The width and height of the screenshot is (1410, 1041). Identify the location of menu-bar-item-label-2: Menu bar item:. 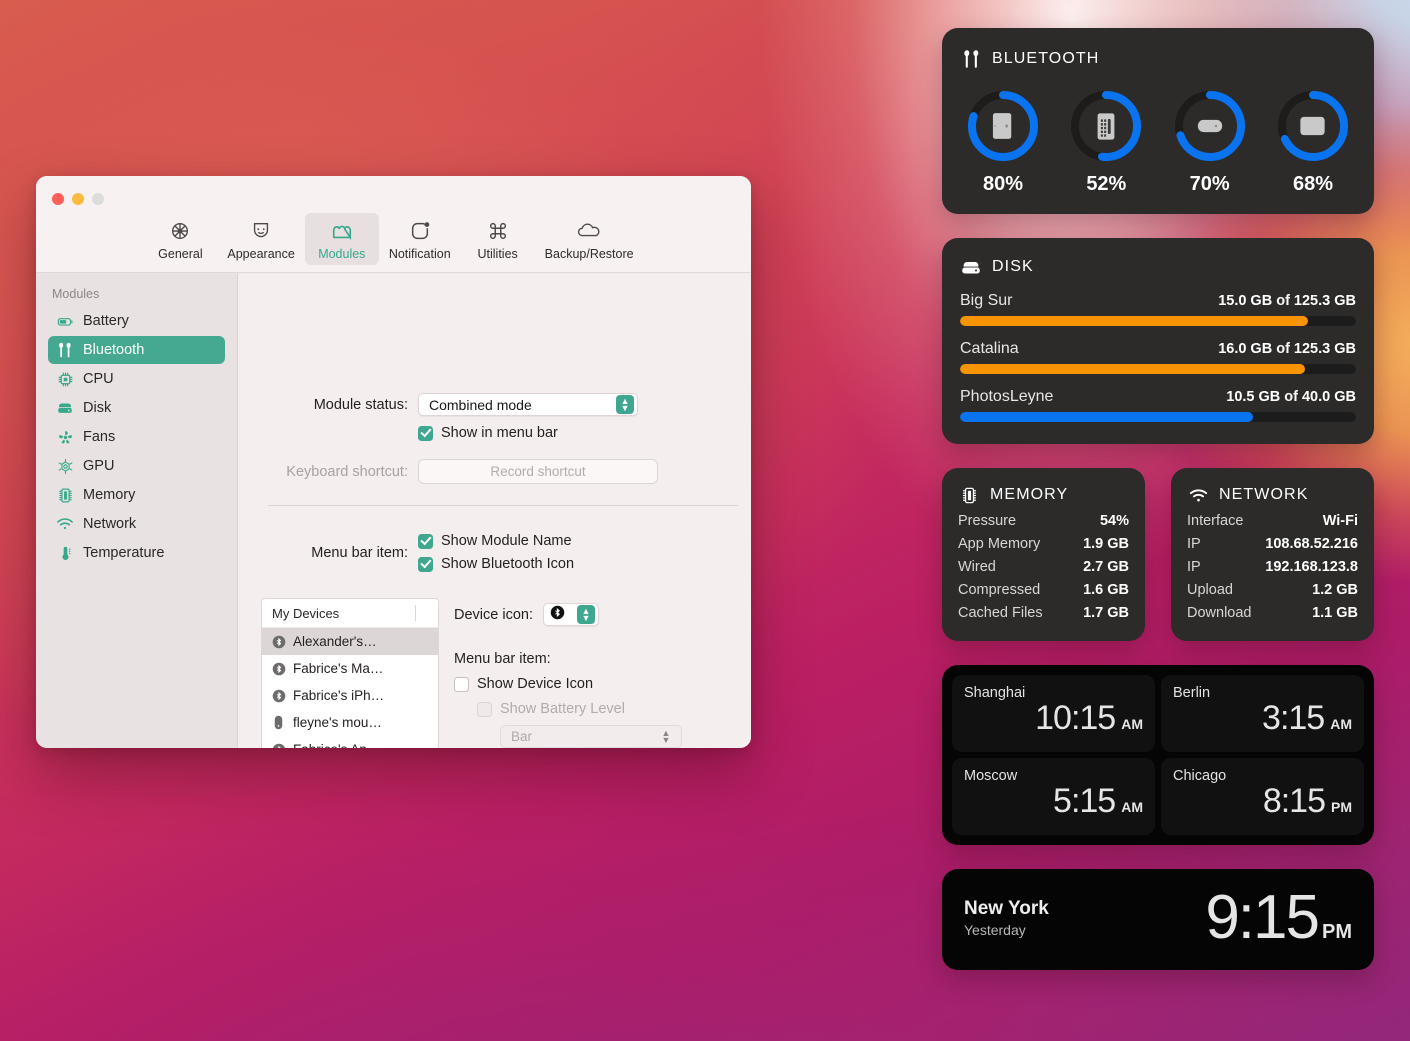
(502, 659).